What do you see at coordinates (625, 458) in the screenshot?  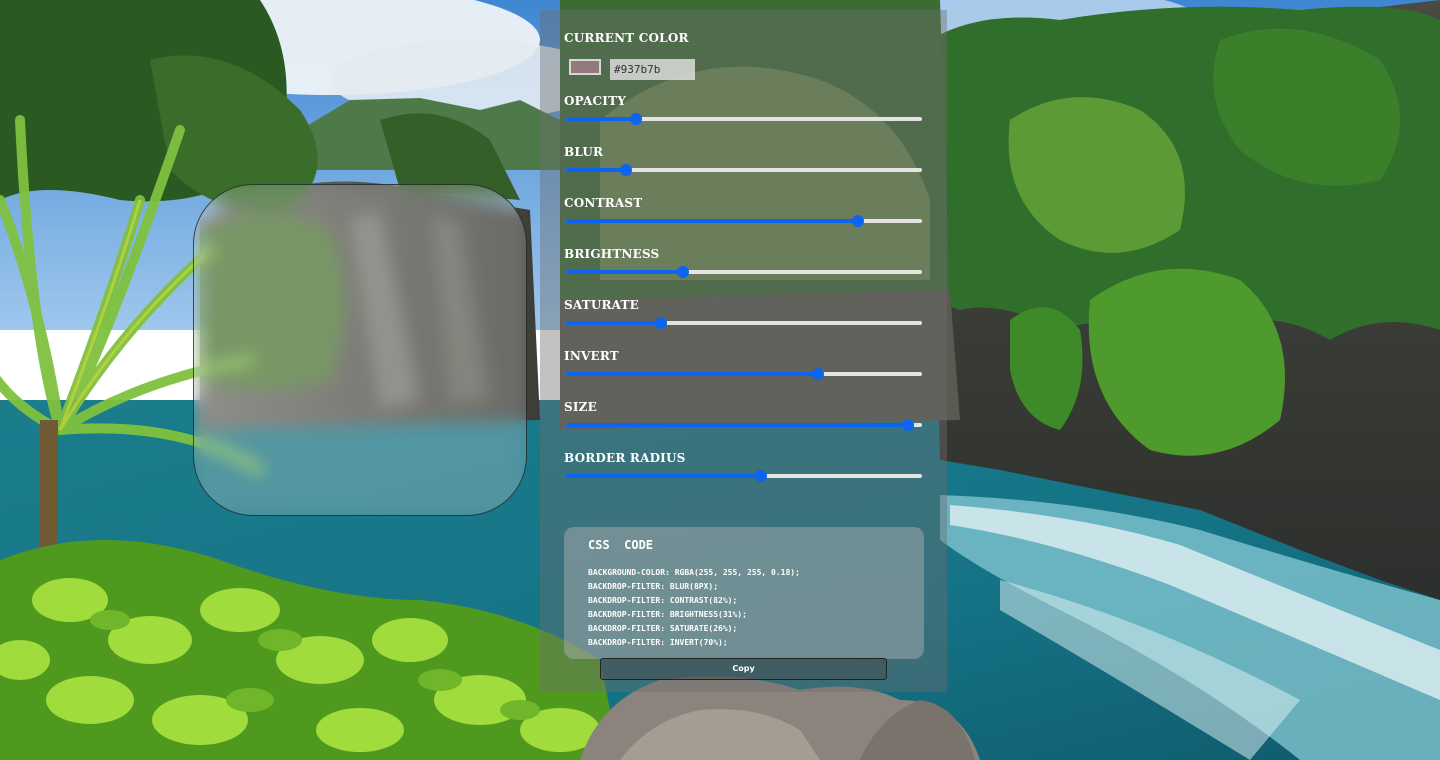 I see `border-radius-label: BORDER RADIUS` at bounding box center [625, 458].